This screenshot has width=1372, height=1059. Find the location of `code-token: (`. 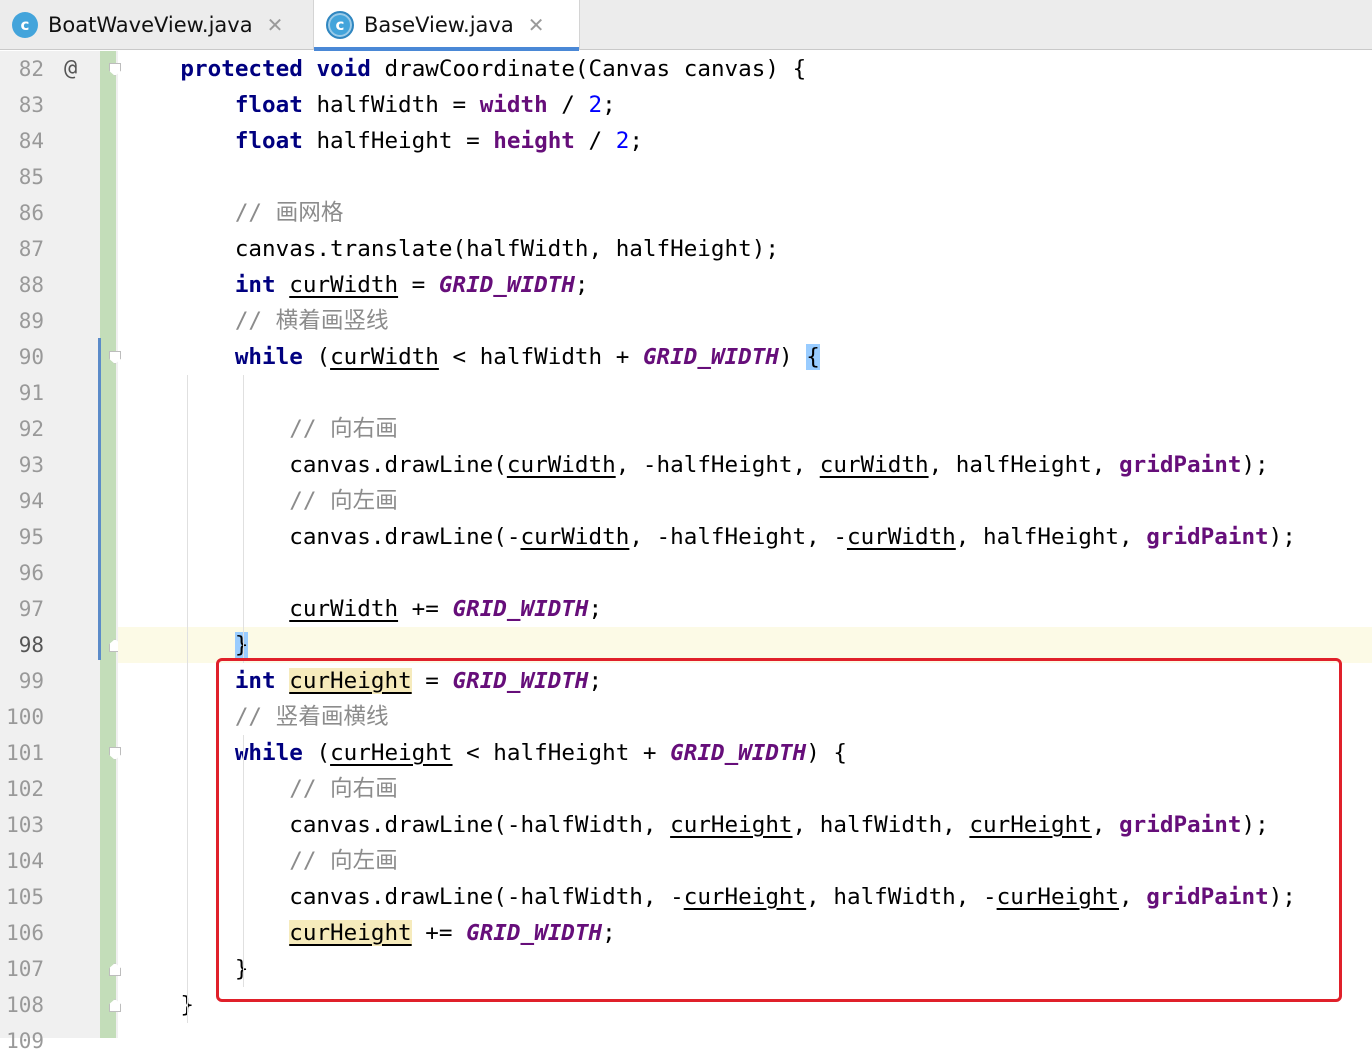

code-token: ( is located at coordinates (316, 357).